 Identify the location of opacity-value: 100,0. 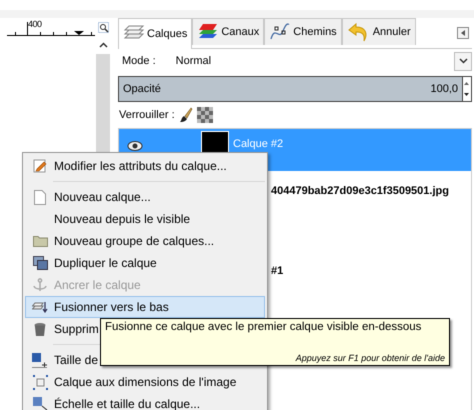
(444, 89).